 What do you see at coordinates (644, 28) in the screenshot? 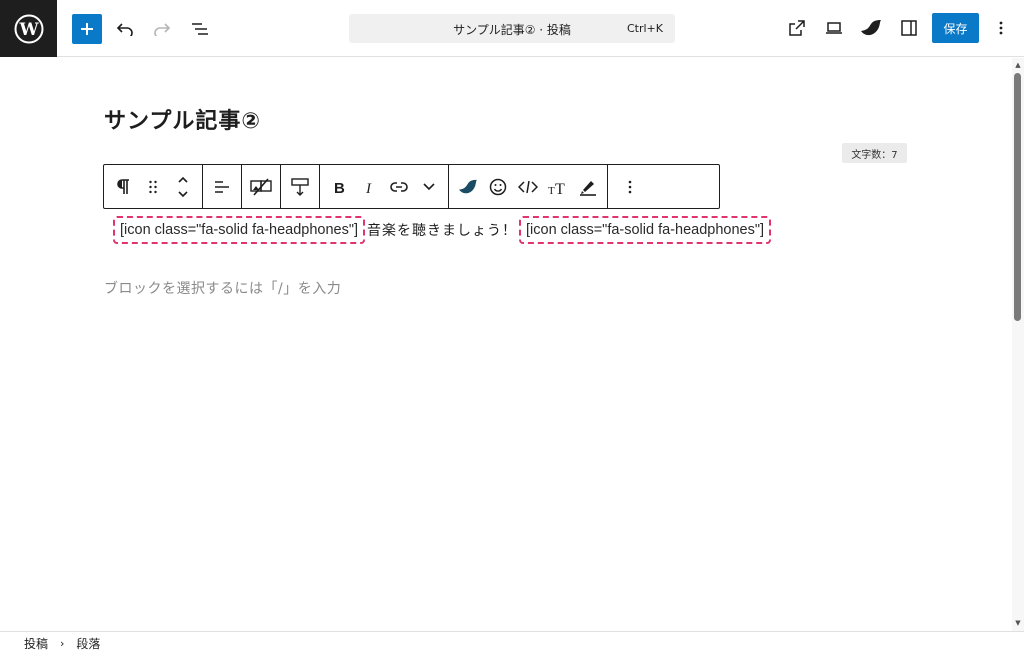
I see `shortcut-hint: Ctrl+K` at bounding box center [644, 28].